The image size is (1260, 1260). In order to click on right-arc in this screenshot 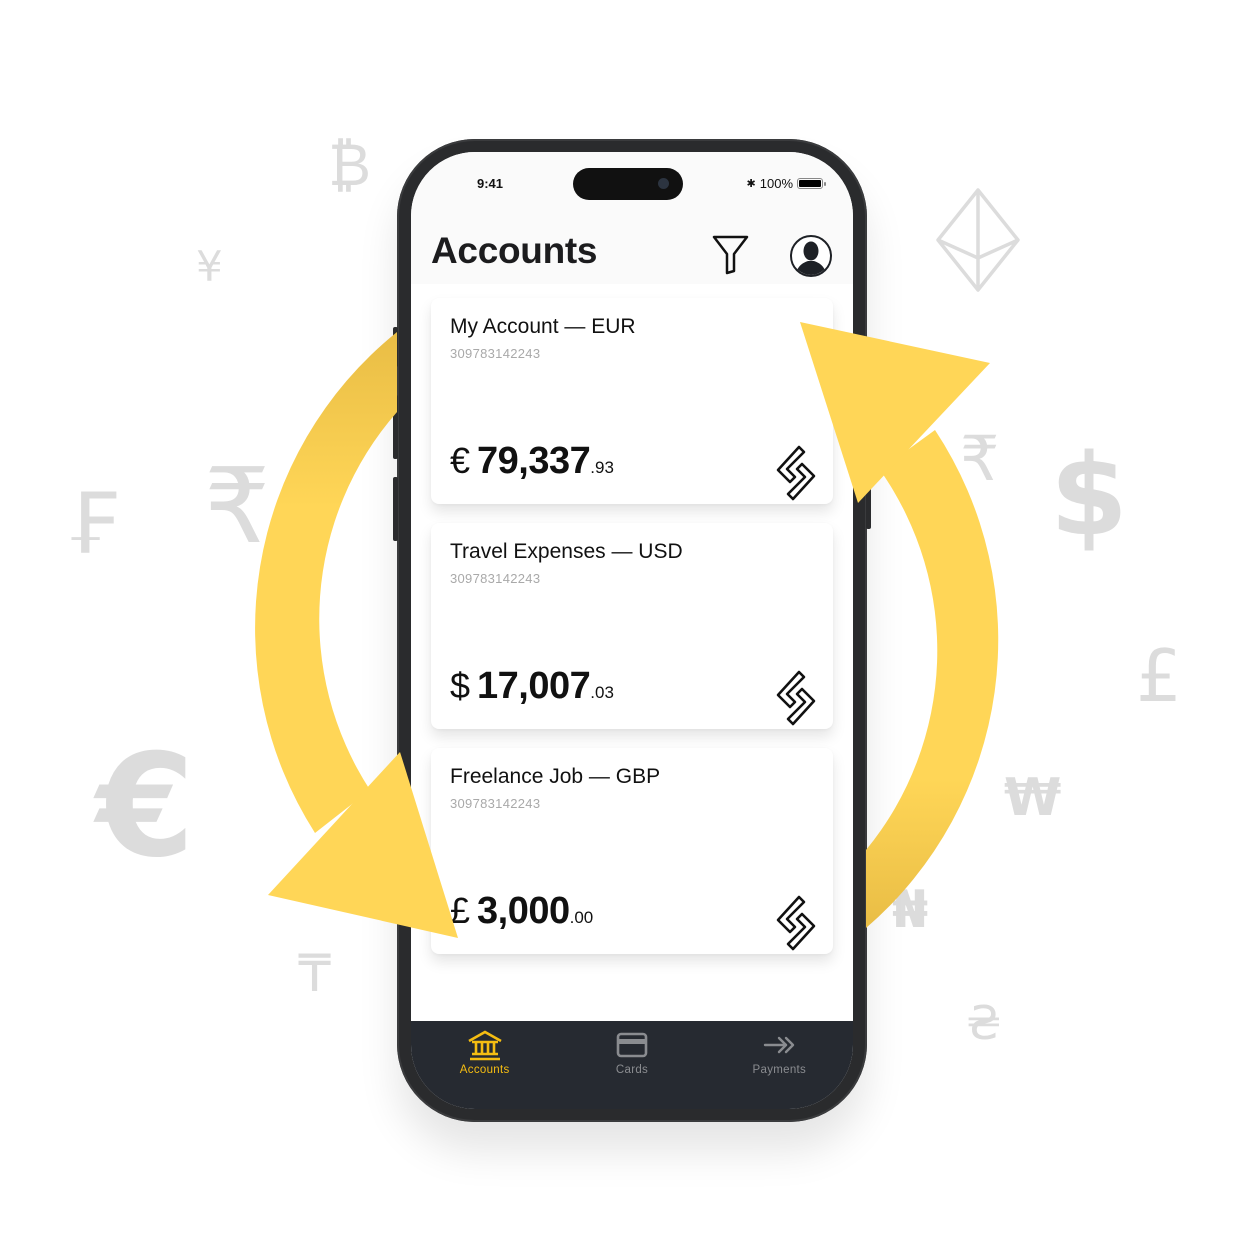, I will do `click(932, 679)`.